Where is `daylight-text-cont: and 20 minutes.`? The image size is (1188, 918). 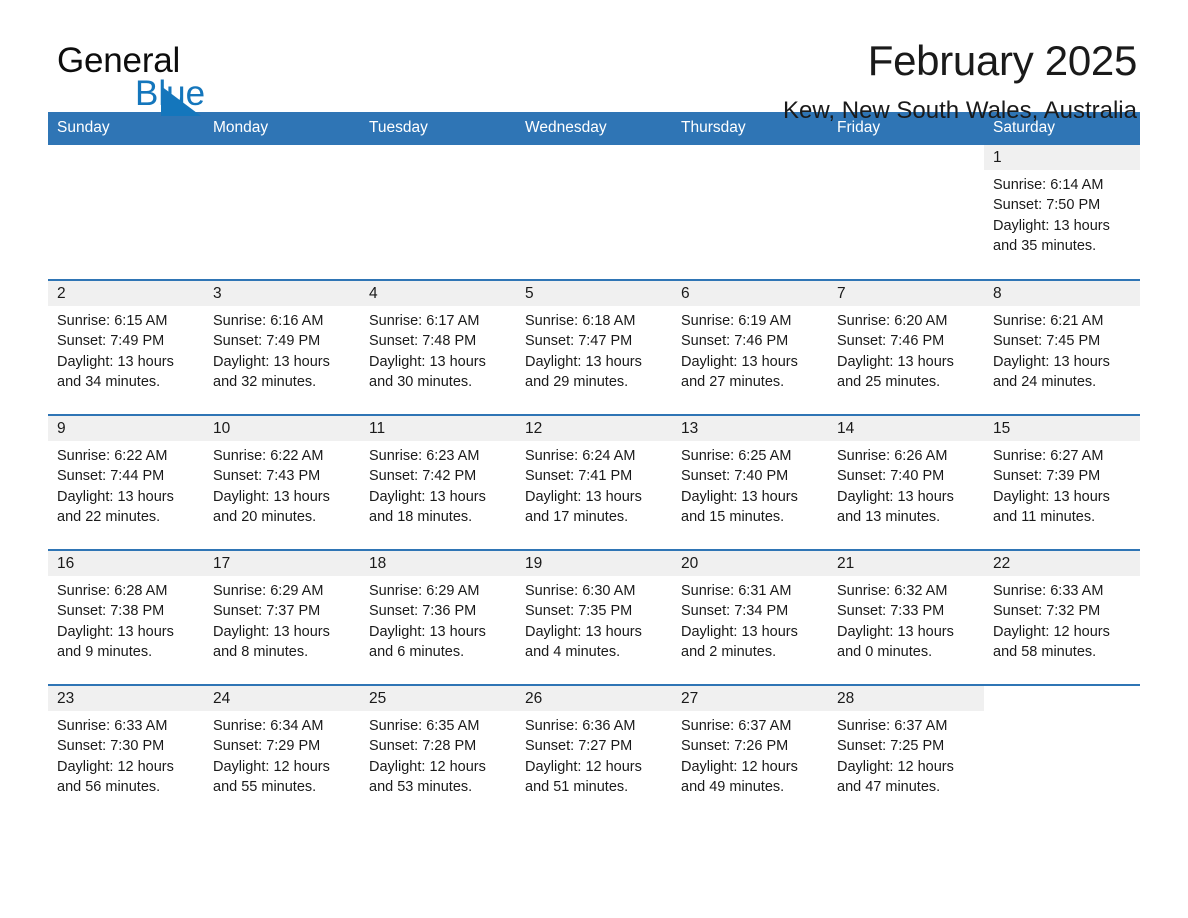
daylight-text-cont: and 20 minutes. is located at coordinates (265, 516).